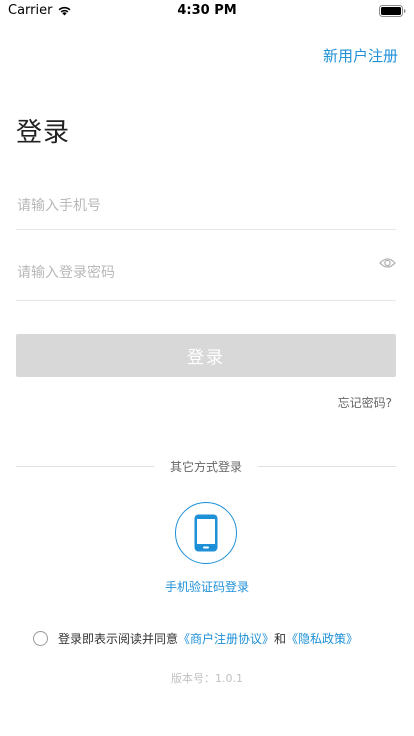  I want to click on phone-code-login-button, so click(206, 533).